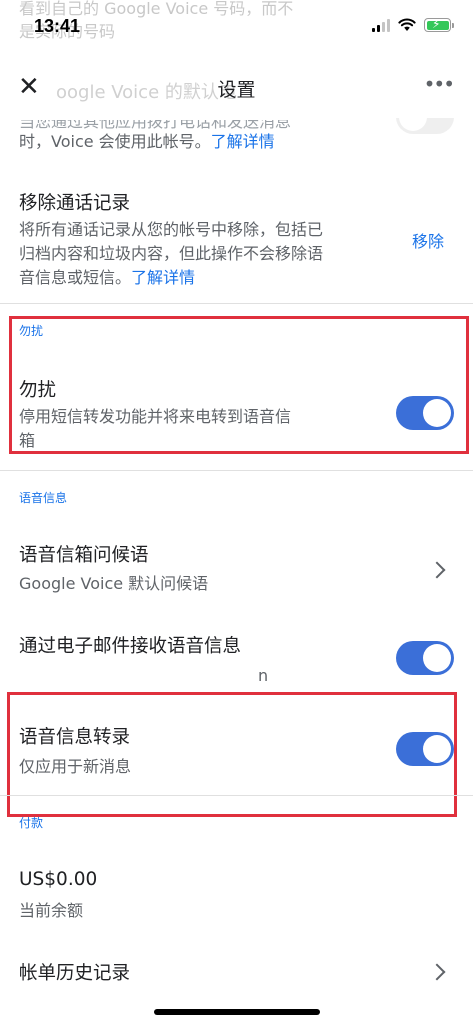 Image resolution: width=473 pixels, height=1024 pixels. What do you see at coordinates (75, 203) in the screenshot?
I see `remove-history-title: 移除通话记录` at bounding box center [75, 203].